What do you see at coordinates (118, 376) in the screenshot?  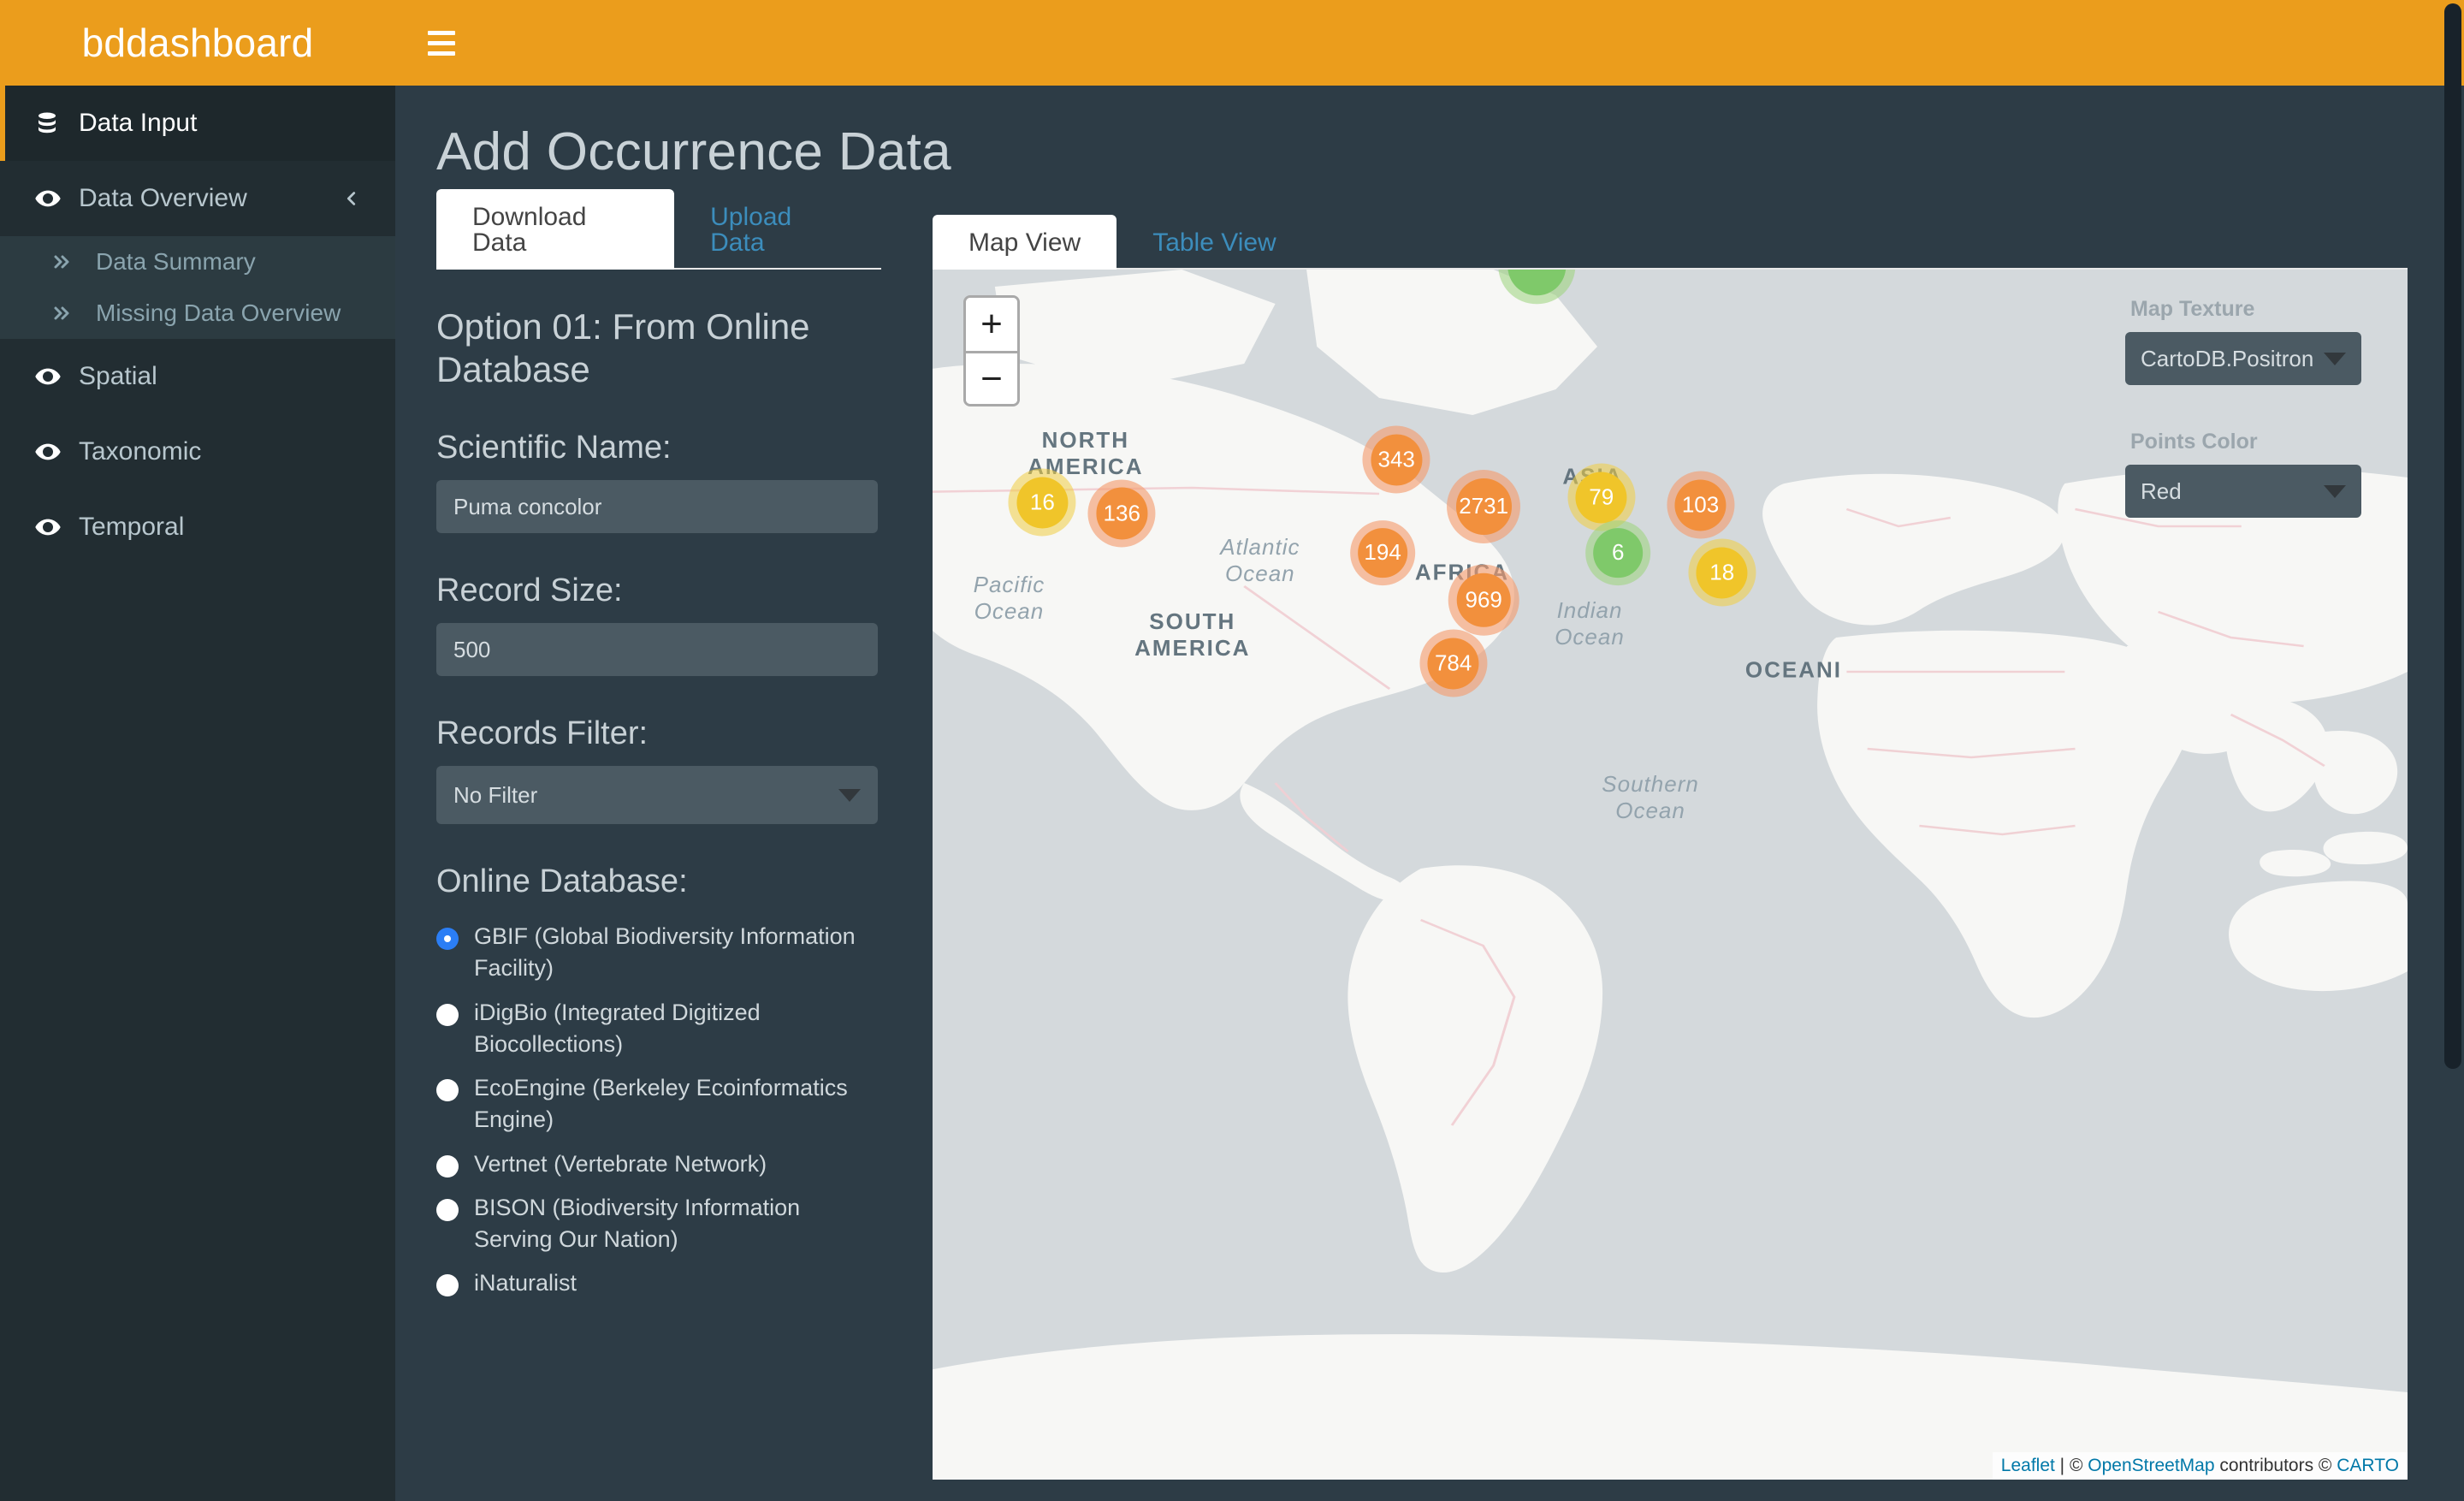 I see `sidebar-item-label: Spatial` at bounding box center [118, 376].